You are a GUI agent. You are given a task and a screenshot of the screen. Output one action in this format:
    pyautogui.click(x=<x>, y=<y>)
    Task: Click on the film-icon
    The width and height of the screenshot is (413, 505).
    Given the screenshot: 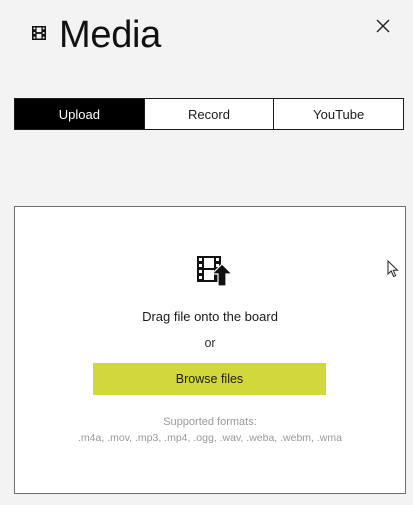 What is the action you would take?
    pyautogui.click(x=39, y=33)
    